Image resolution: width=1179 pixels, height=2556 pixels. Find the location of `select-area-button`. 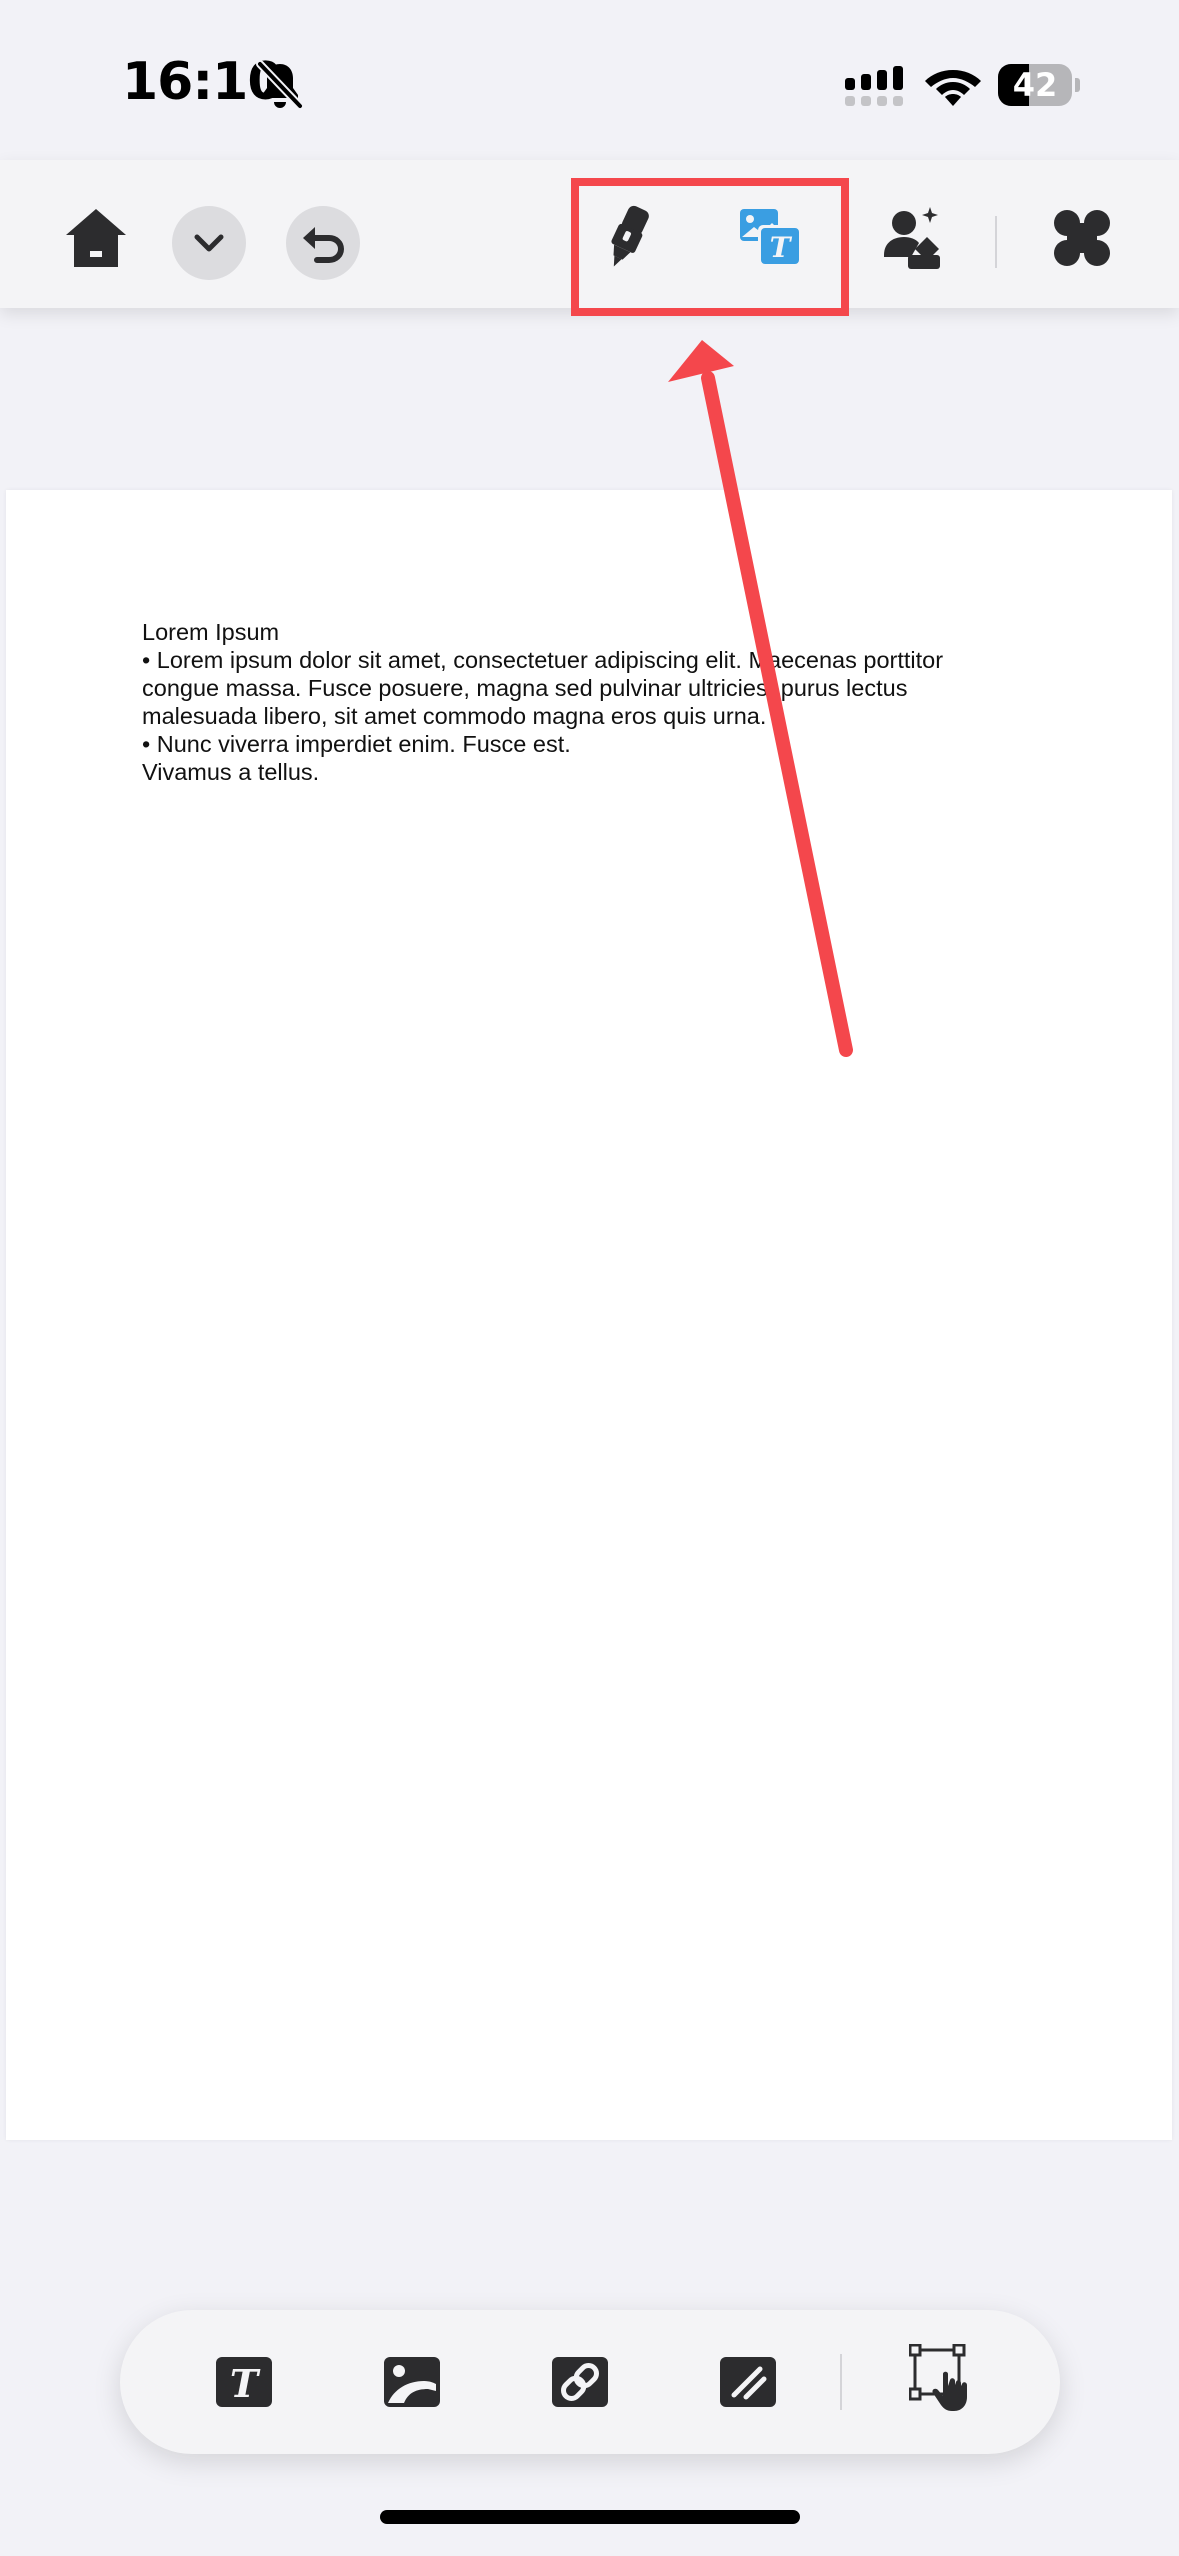

select-area-button is located at coordinates (946, 2380).